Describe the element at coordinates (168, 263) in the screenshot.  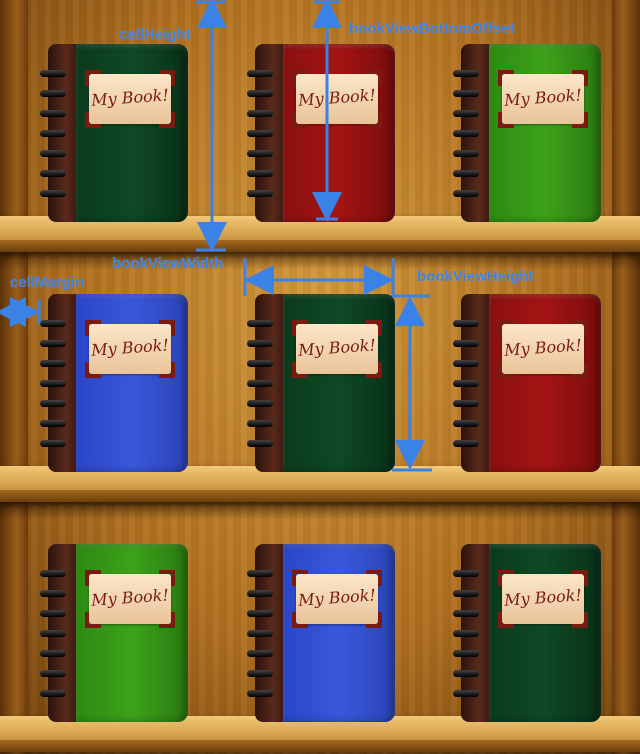
I see `book-view-width-label: bookViewWidth` at that location.